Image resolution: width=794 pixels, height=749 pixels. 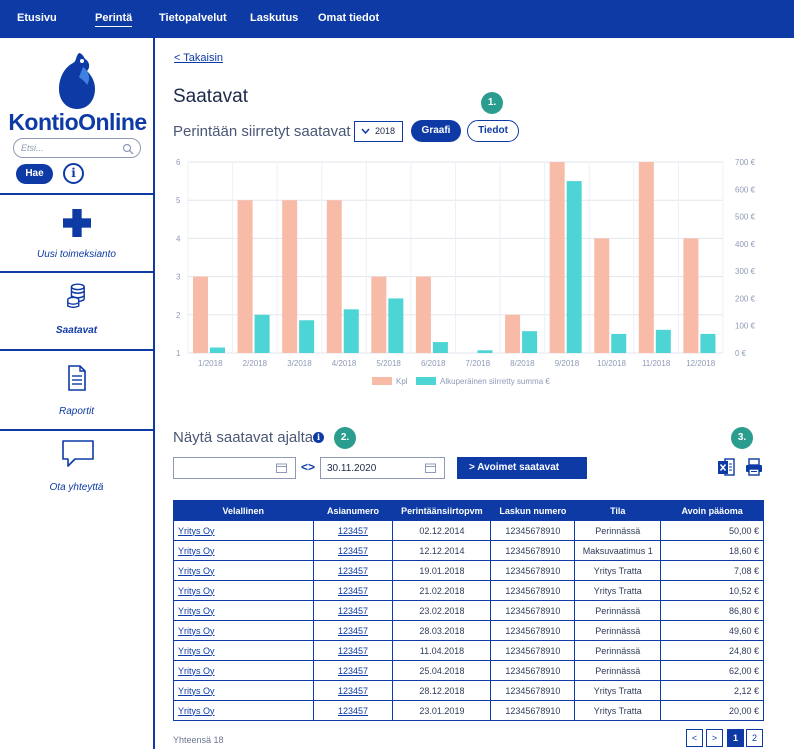 I want to click on total-count: Yhteensä 18, so click(x=198, y=740).